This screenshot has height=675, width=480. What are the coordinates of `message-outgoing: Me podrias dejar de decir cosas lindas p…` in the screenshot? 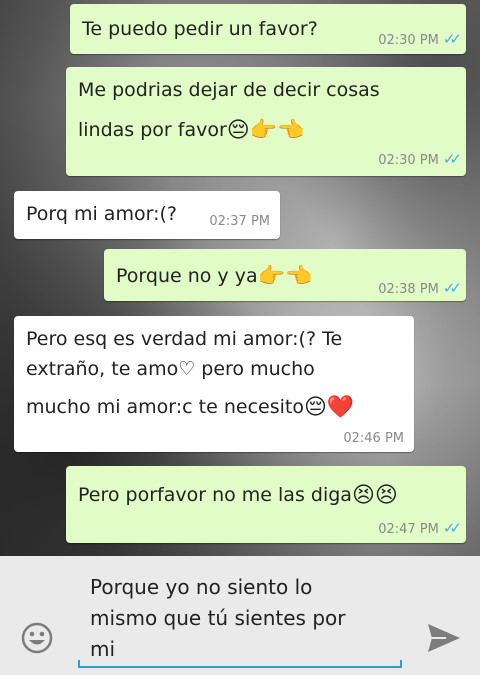 It's located at (266, 121).